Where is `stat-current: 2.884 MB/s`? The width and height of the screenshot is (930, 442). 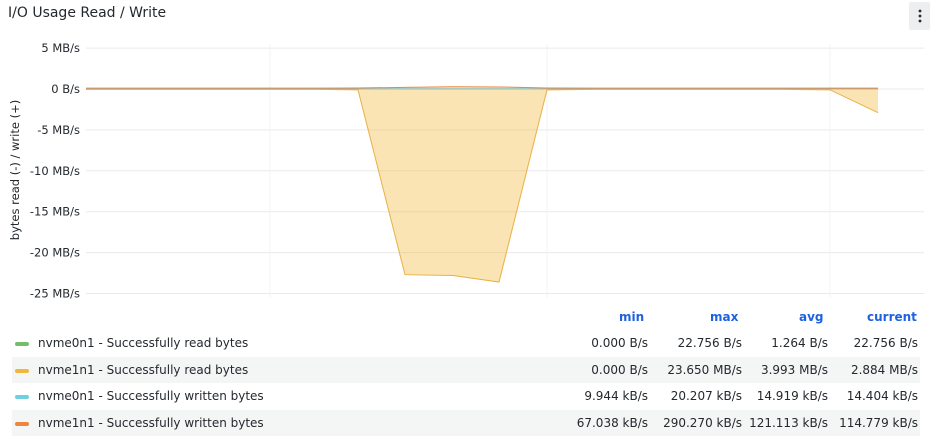 stat-current: 2.884 MB/s is located at coordinates (884, 369).